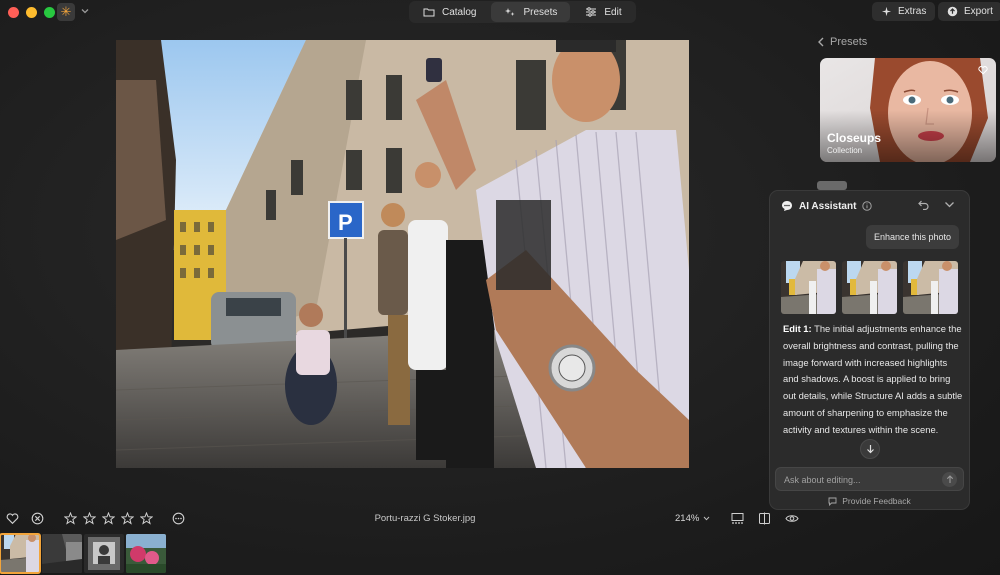 This screenshot has height=575, width=1000. I want to click on provide-feedback-button: Provide Feedback, so click(869, 501).